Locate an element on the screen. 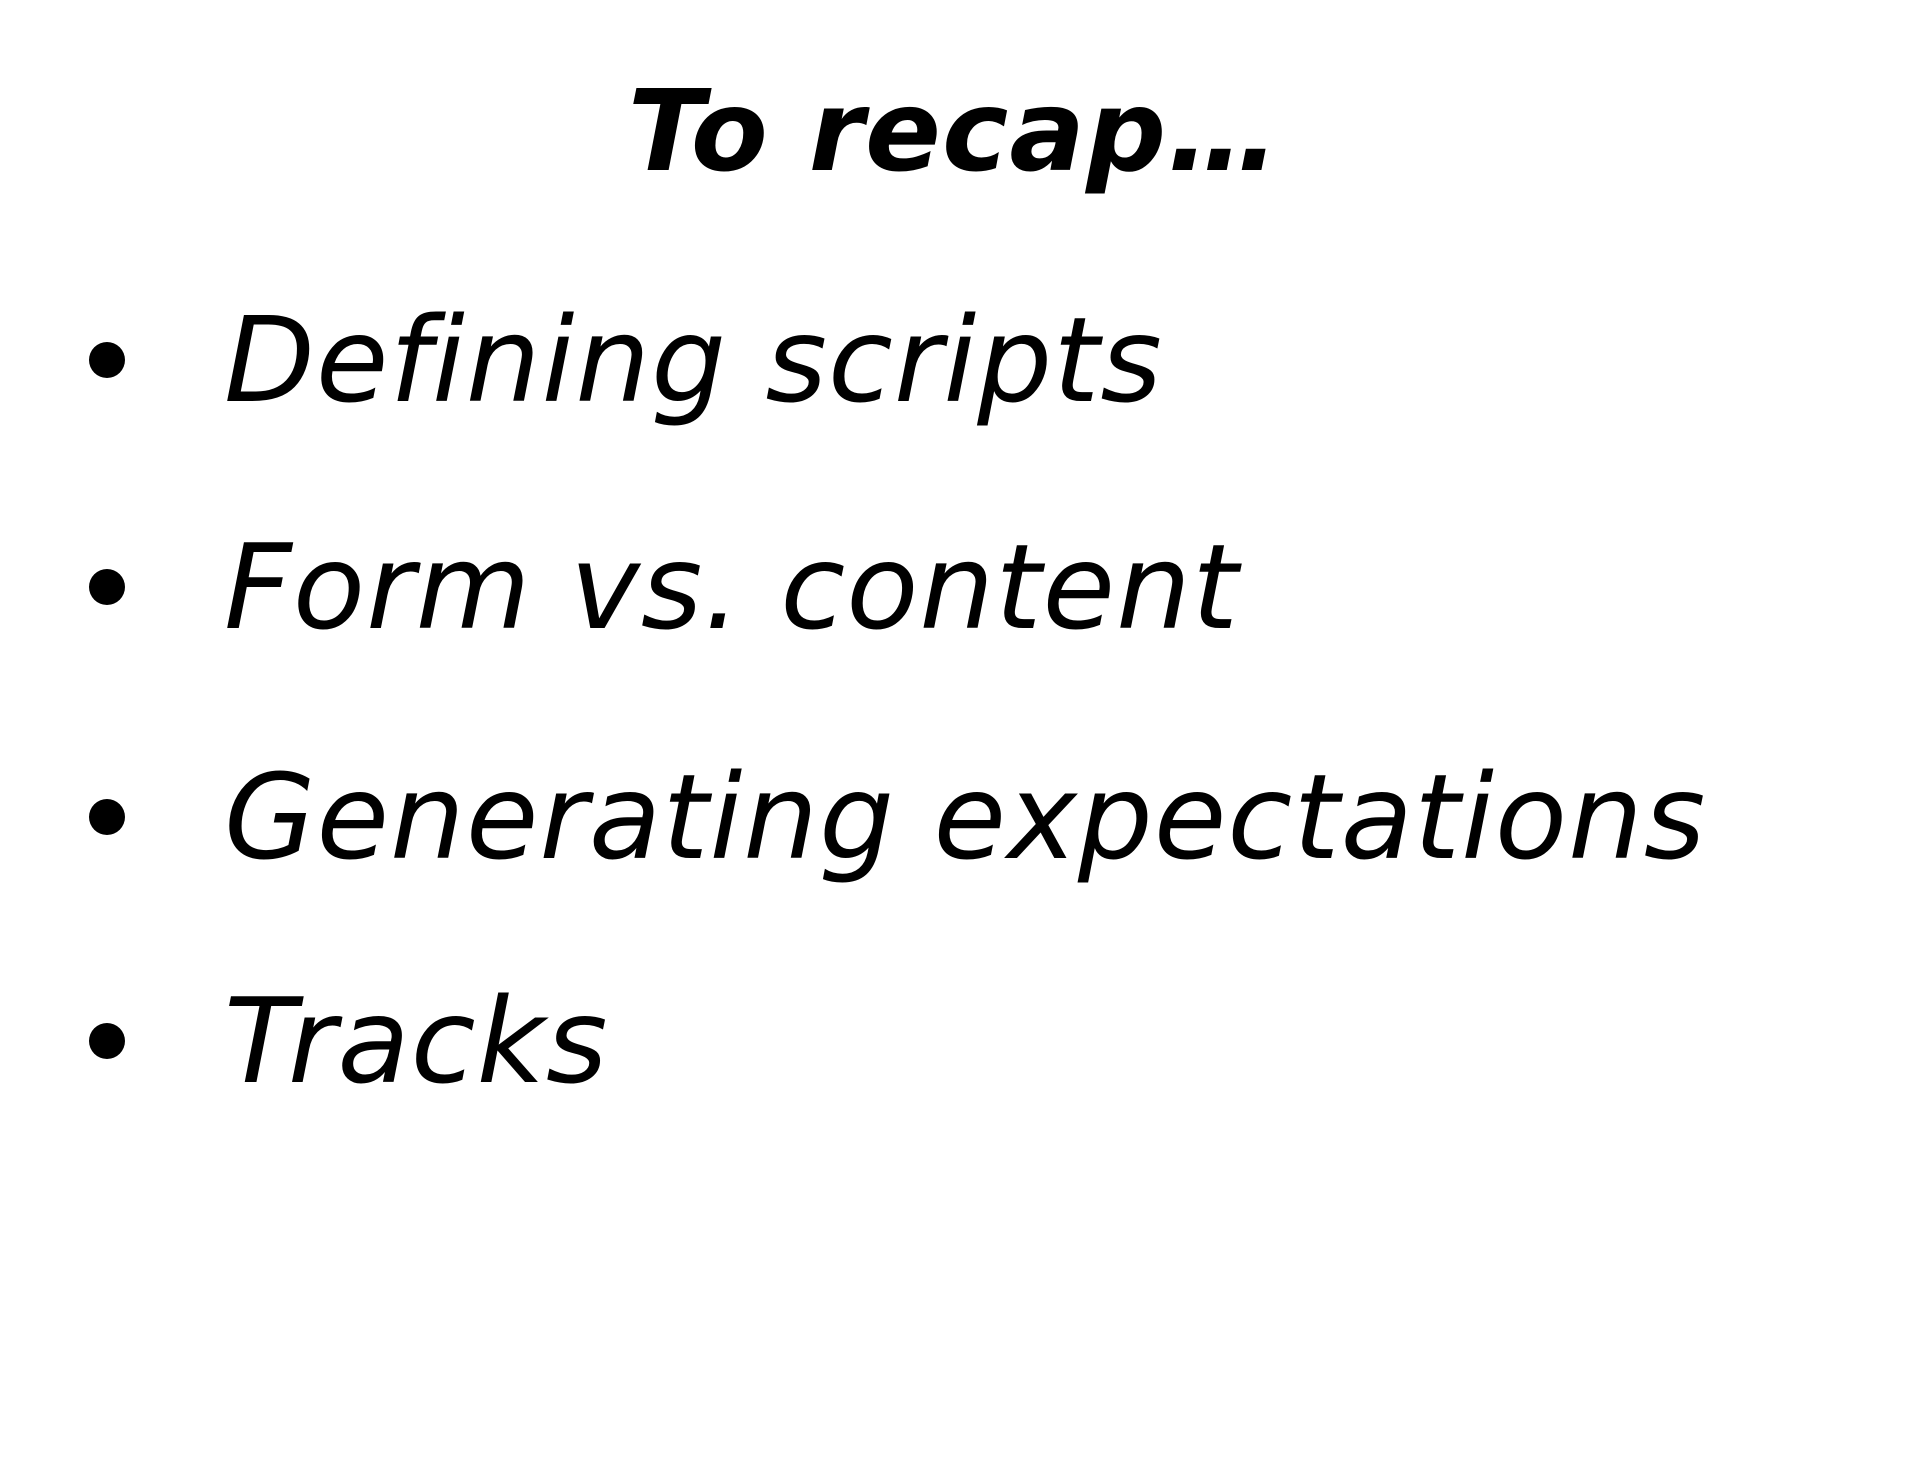 The height and width of the screenshot is (1481, 1908). list-item: Form vs. content is located at coordinates (925, 587).